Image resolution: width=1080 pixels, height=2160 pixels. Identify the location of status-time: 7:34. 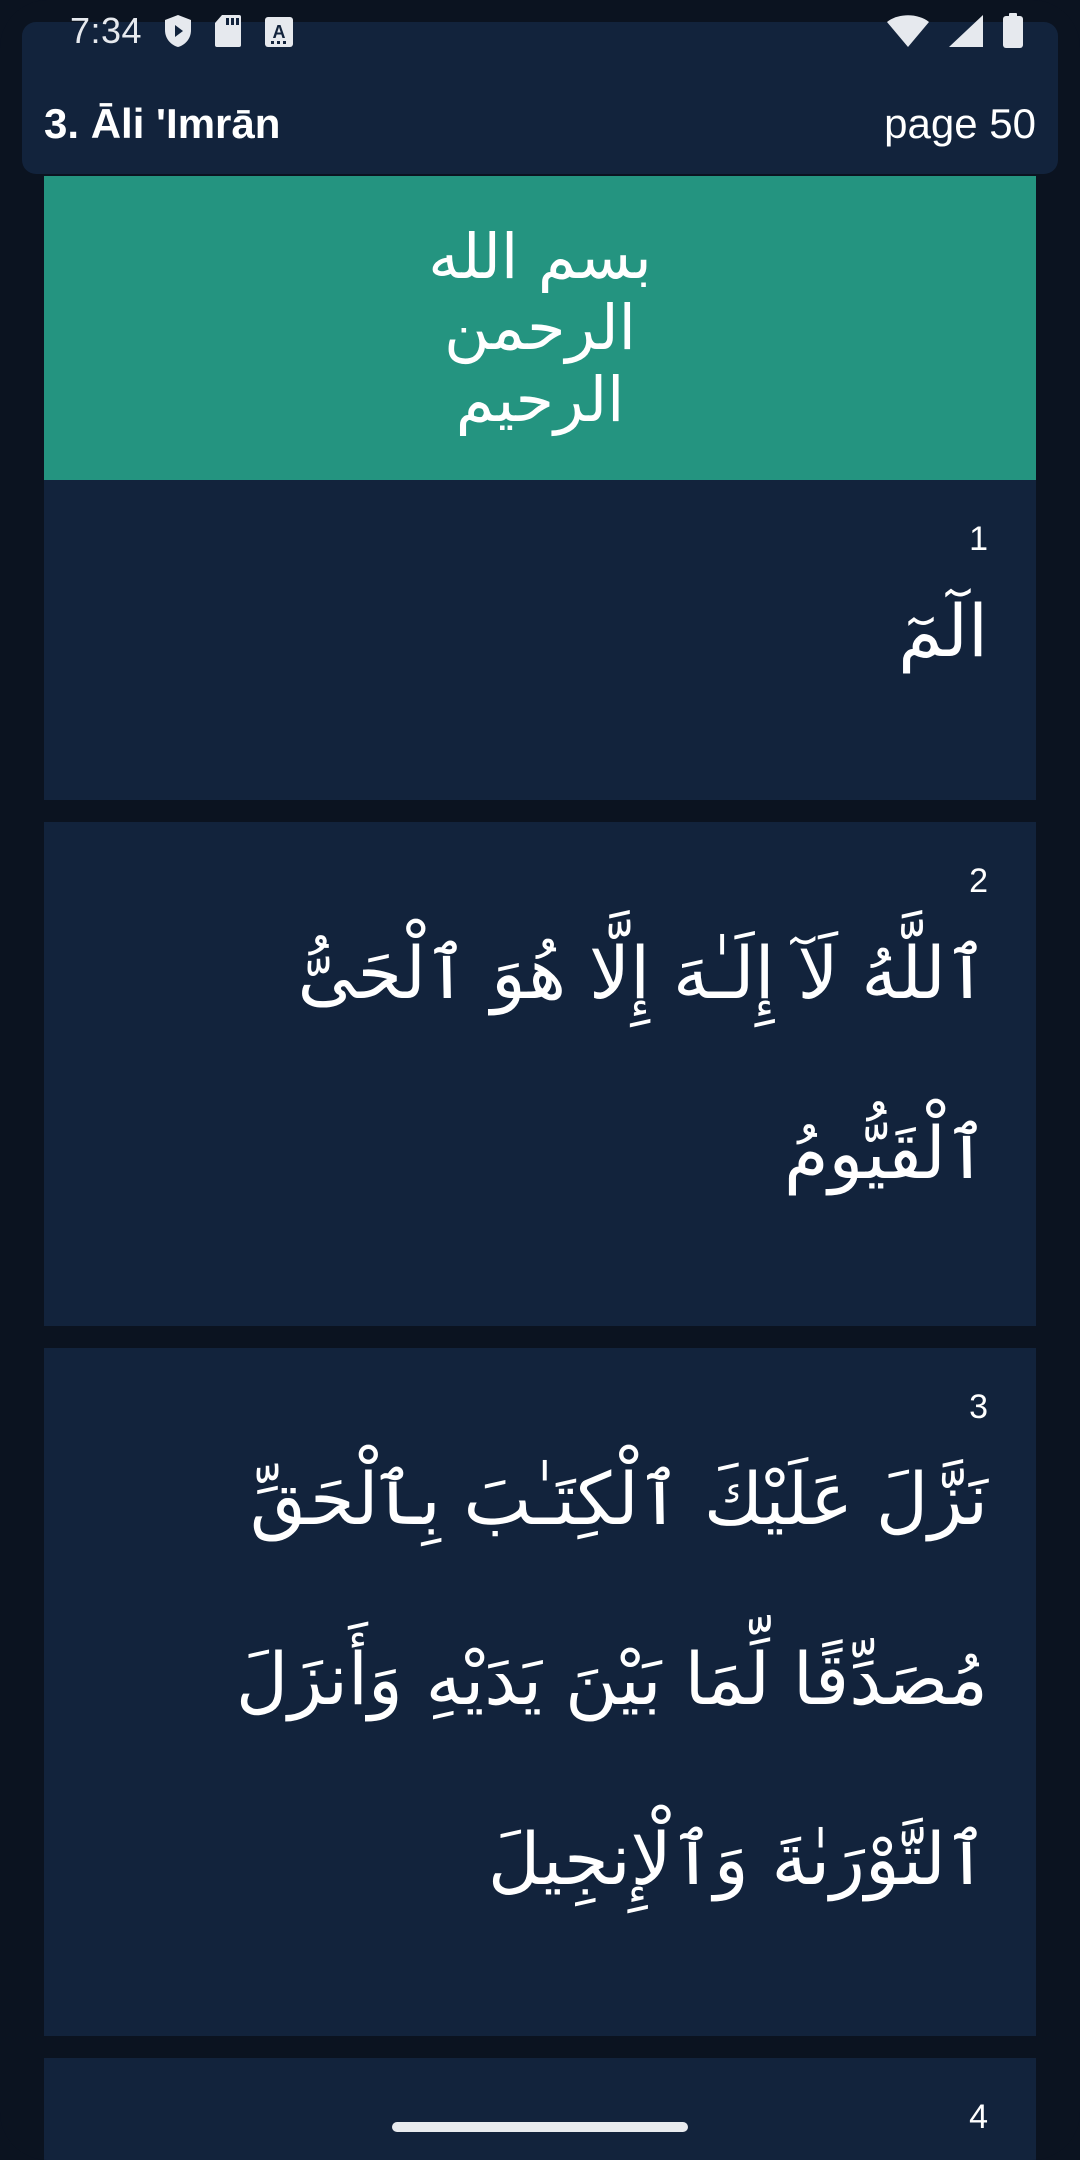
(106, 30).